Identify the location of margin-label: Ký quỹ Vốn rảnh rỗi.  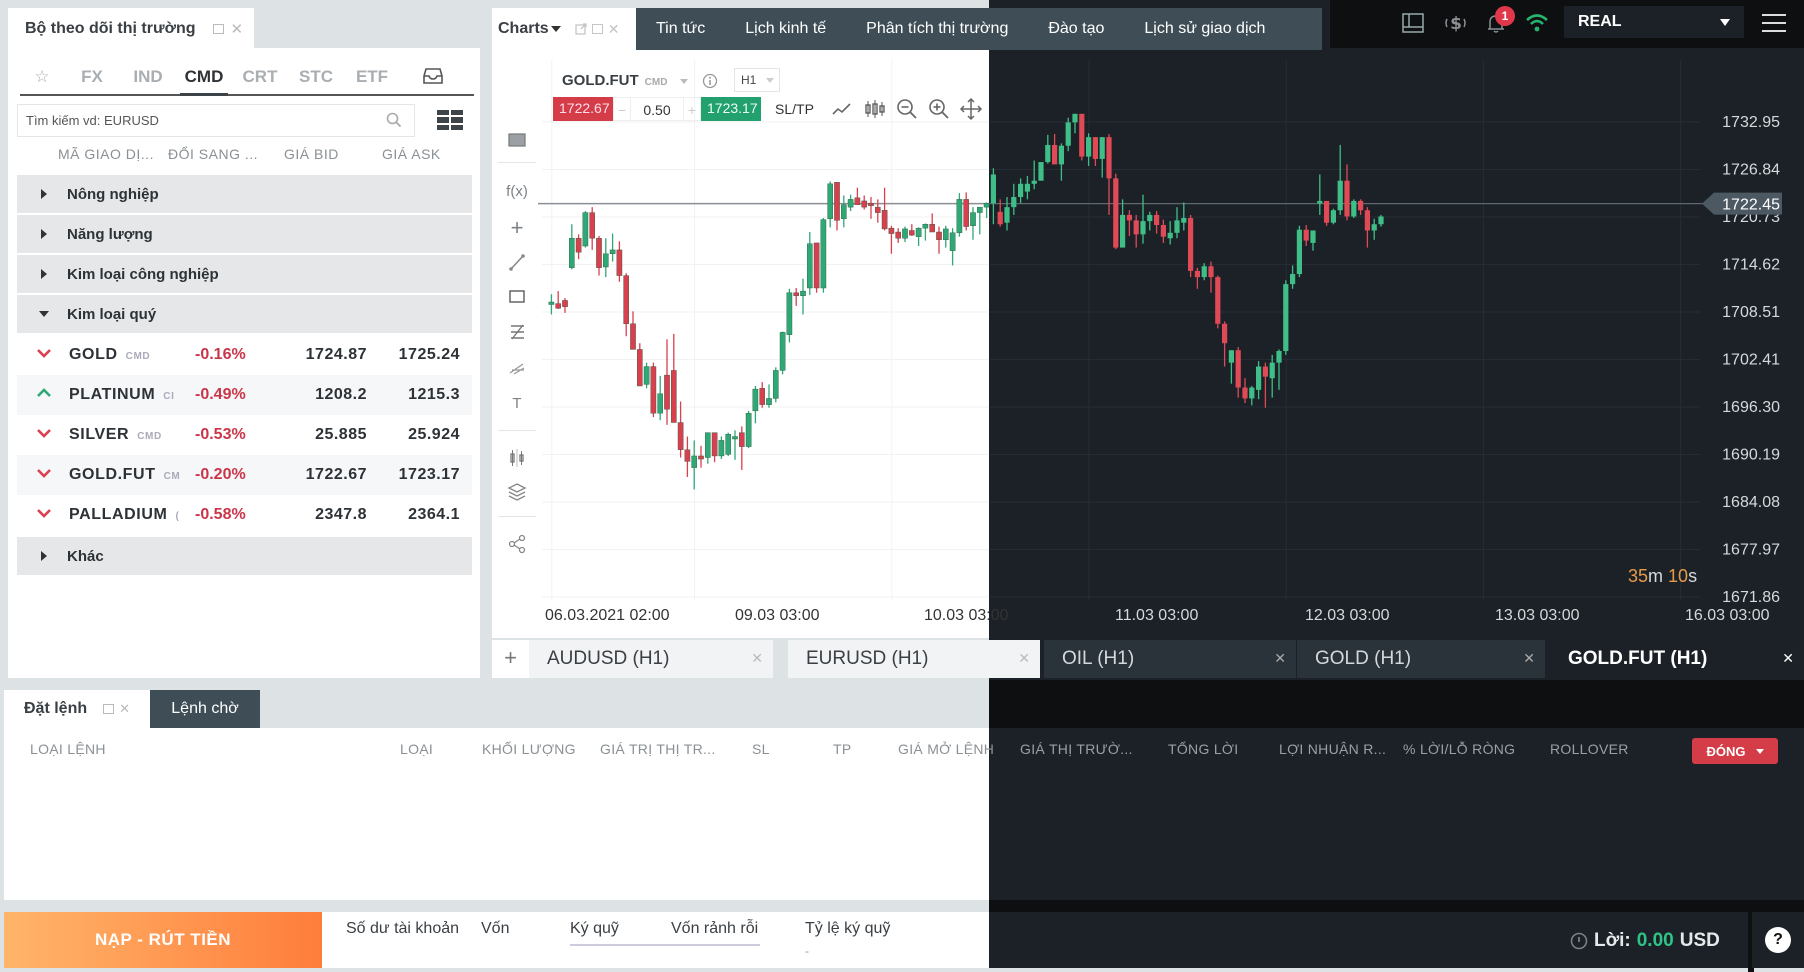
(665, 933).